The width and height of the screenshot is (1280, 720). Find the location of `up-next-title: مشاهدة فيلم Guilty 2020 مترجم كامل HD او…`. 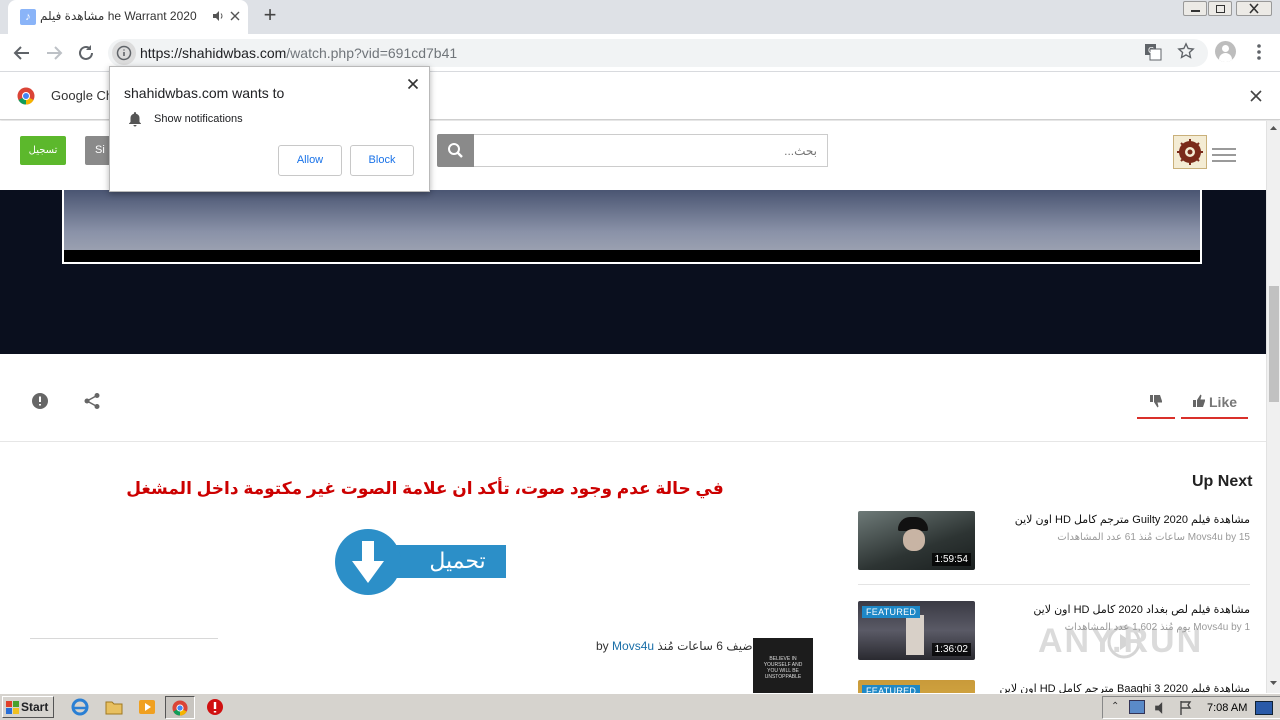

up-next-title: مشاهدة فيلم Guilty 2020 مترجم كامل HD او… is located at coordinates (1115, 519).